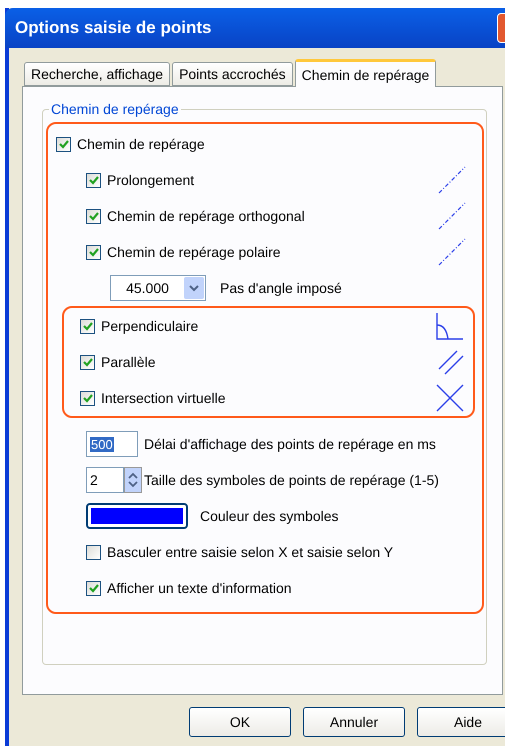  I want to click on perpendicular-icon, so click(450, 326).